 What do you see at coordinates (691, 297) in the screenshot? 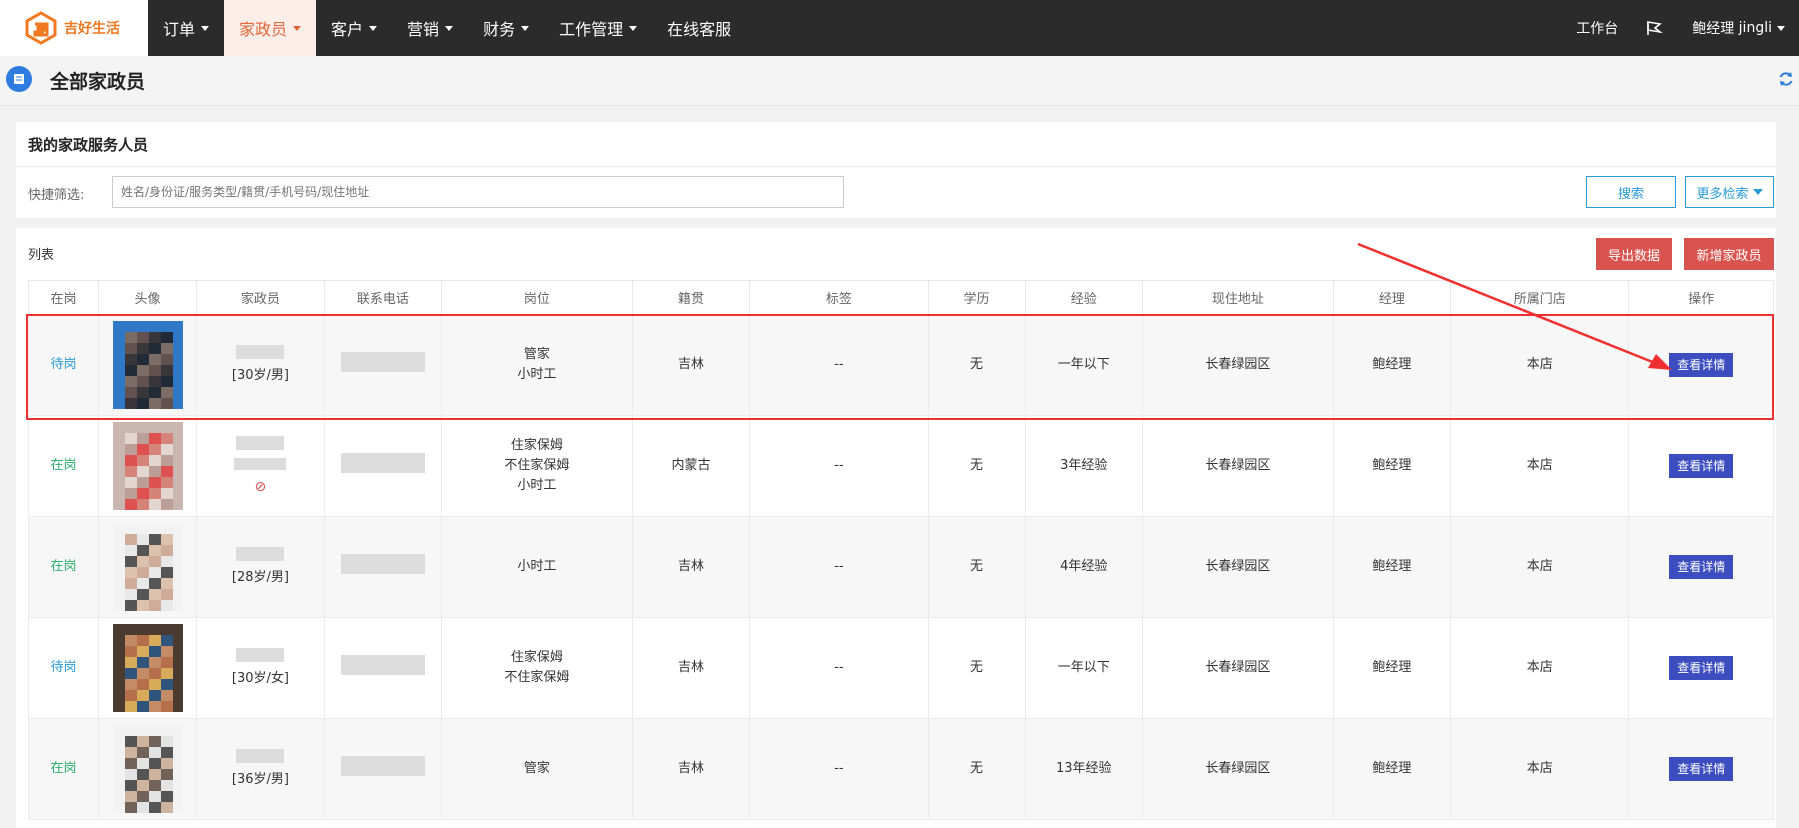
I see `column-header: 籍贯` at bounding box center [691, 297].